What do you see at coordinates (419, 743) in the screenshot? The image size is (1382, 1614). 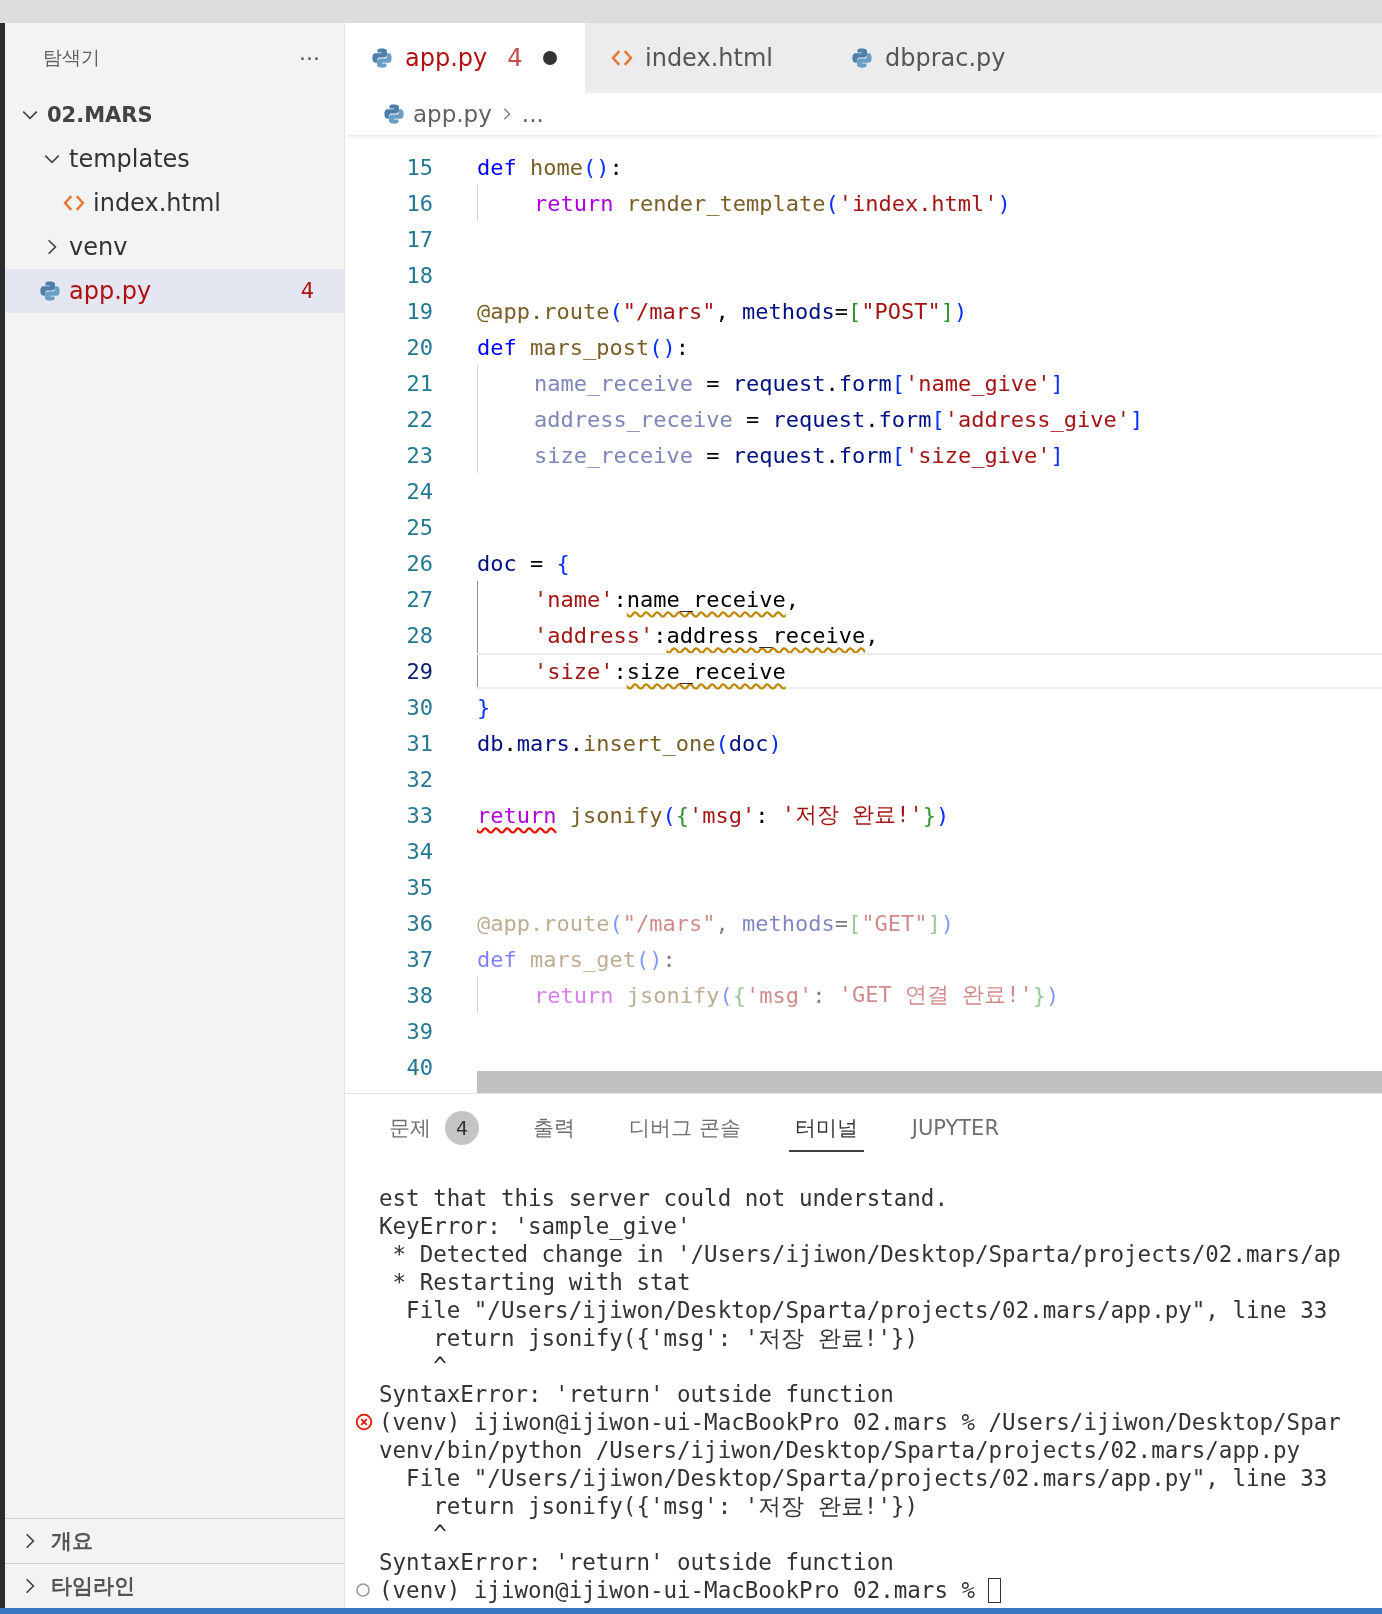 I see `line-number: 31` at bounding box center [419, 743].